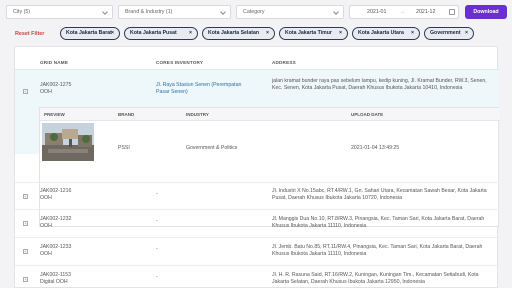  I want to click on grid-name: JAK002-1275, so click(56, 85).